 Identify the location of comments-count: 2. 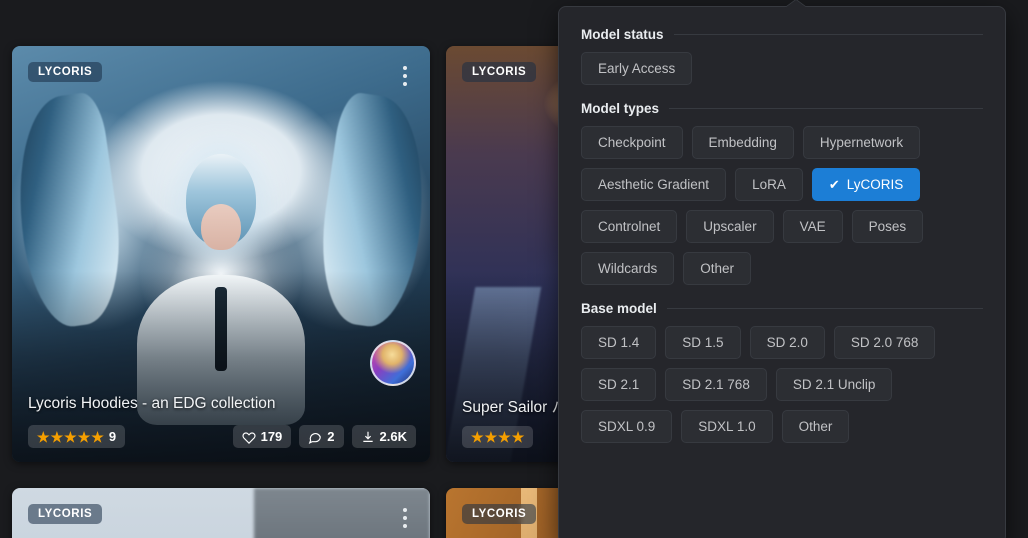
(331, 436).